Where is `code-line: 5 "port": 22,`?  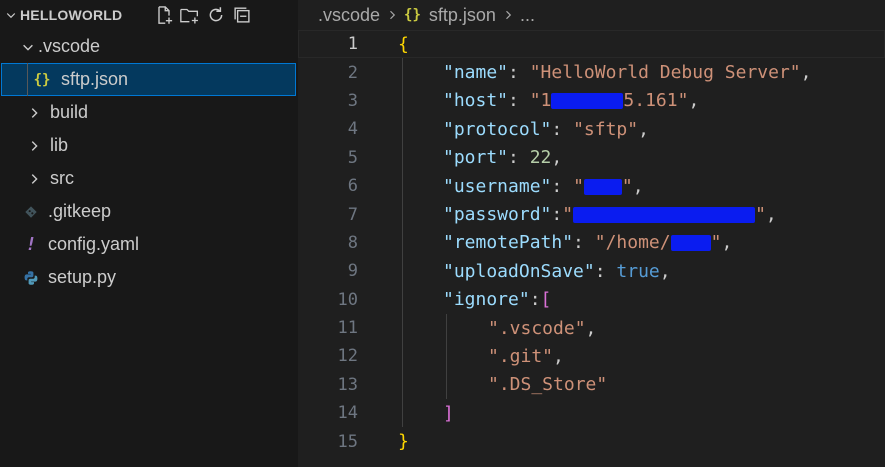
code-line: 5 "port": 22, is located at coordinates (591, 157).